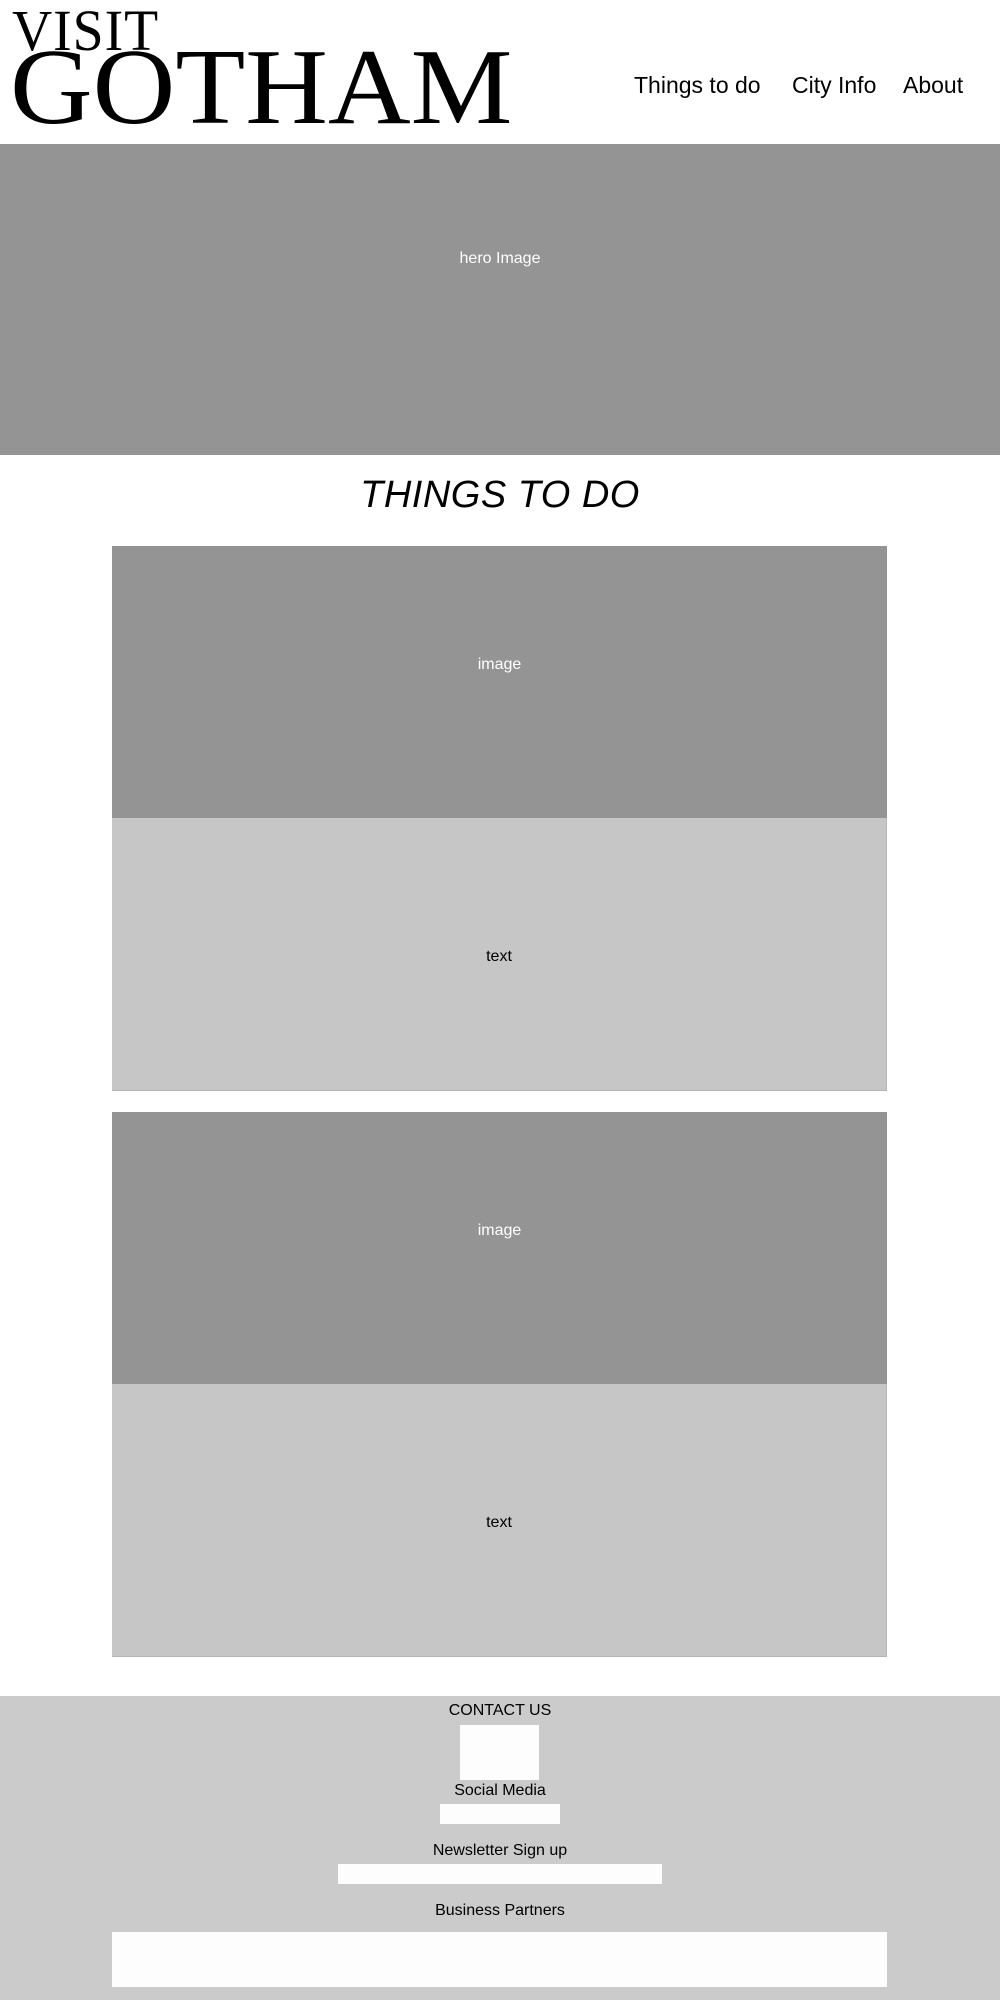  Describe the element at coordinates (500, 1814) in the screenshot. I see `social-media-links` at that location.